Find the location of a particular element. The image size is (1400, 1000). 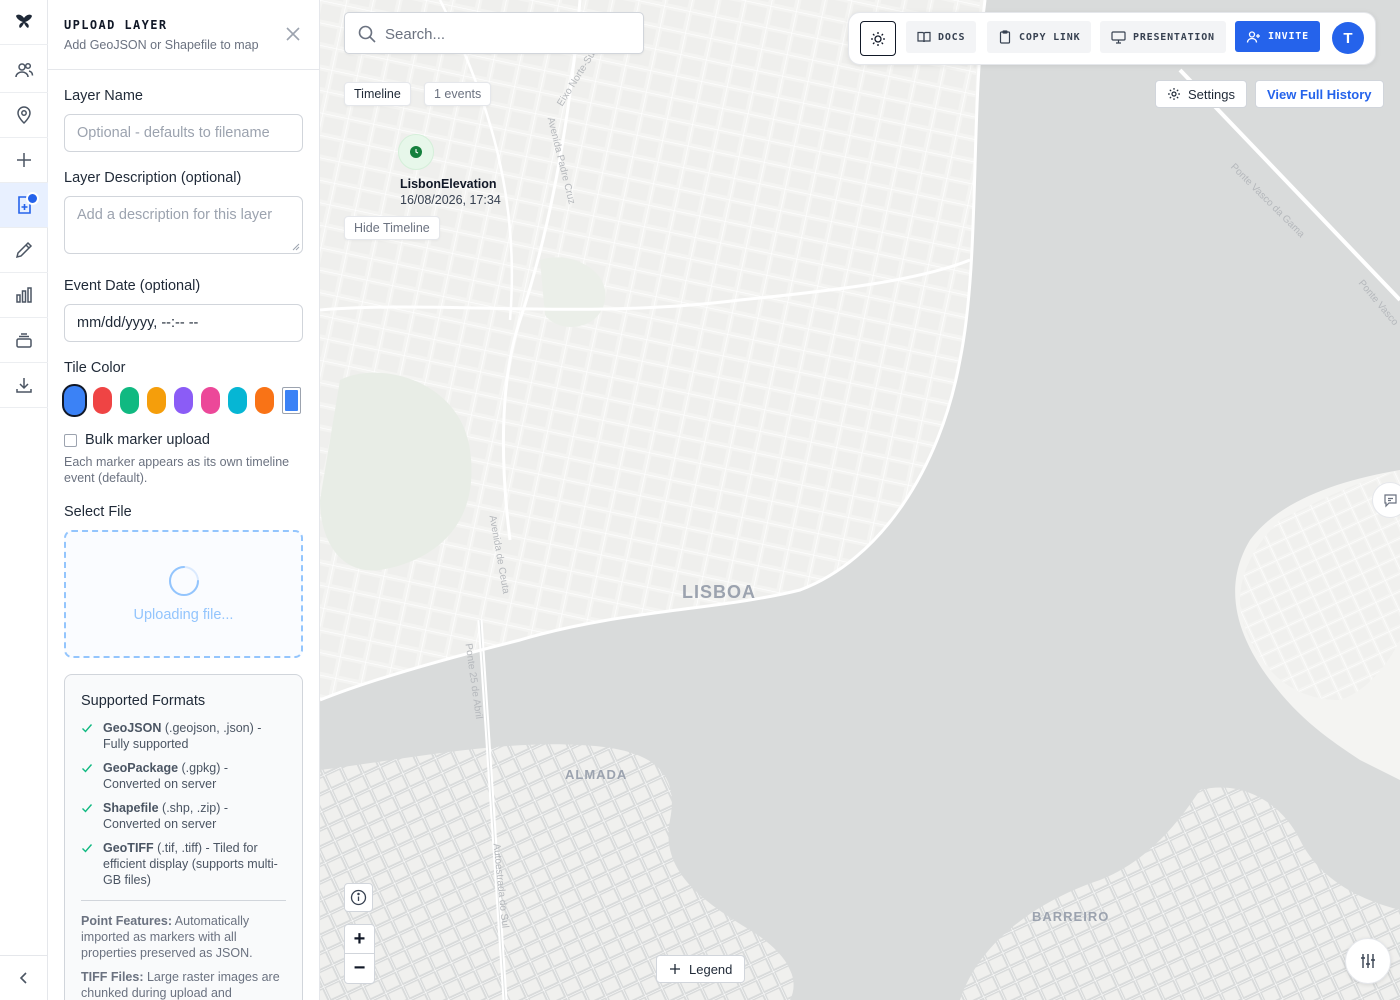

event-date-input: mm/dd/yyyy, --:-- -- is located at coordinates (183, 323).